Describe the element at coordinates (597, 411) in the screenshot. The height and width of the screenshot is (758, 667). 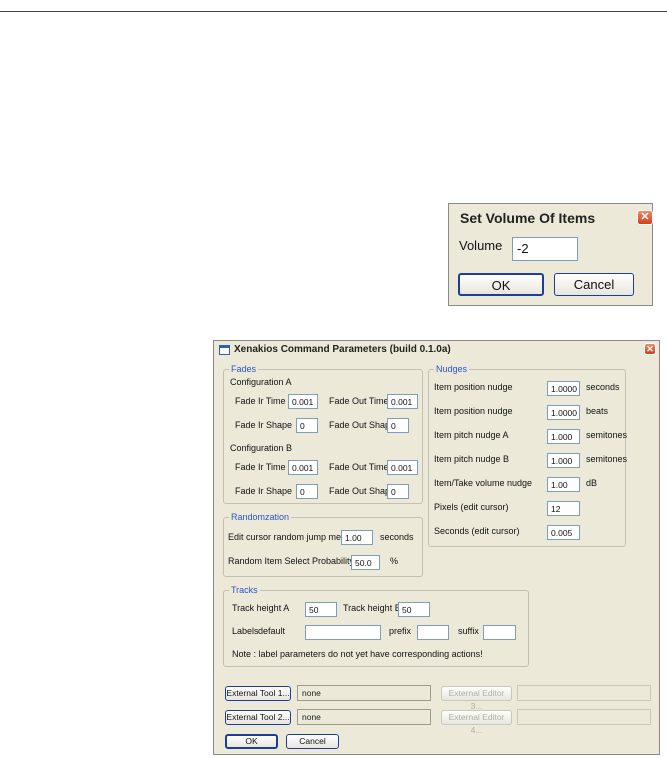
I see `nudge-row-unit: beats` at that location.